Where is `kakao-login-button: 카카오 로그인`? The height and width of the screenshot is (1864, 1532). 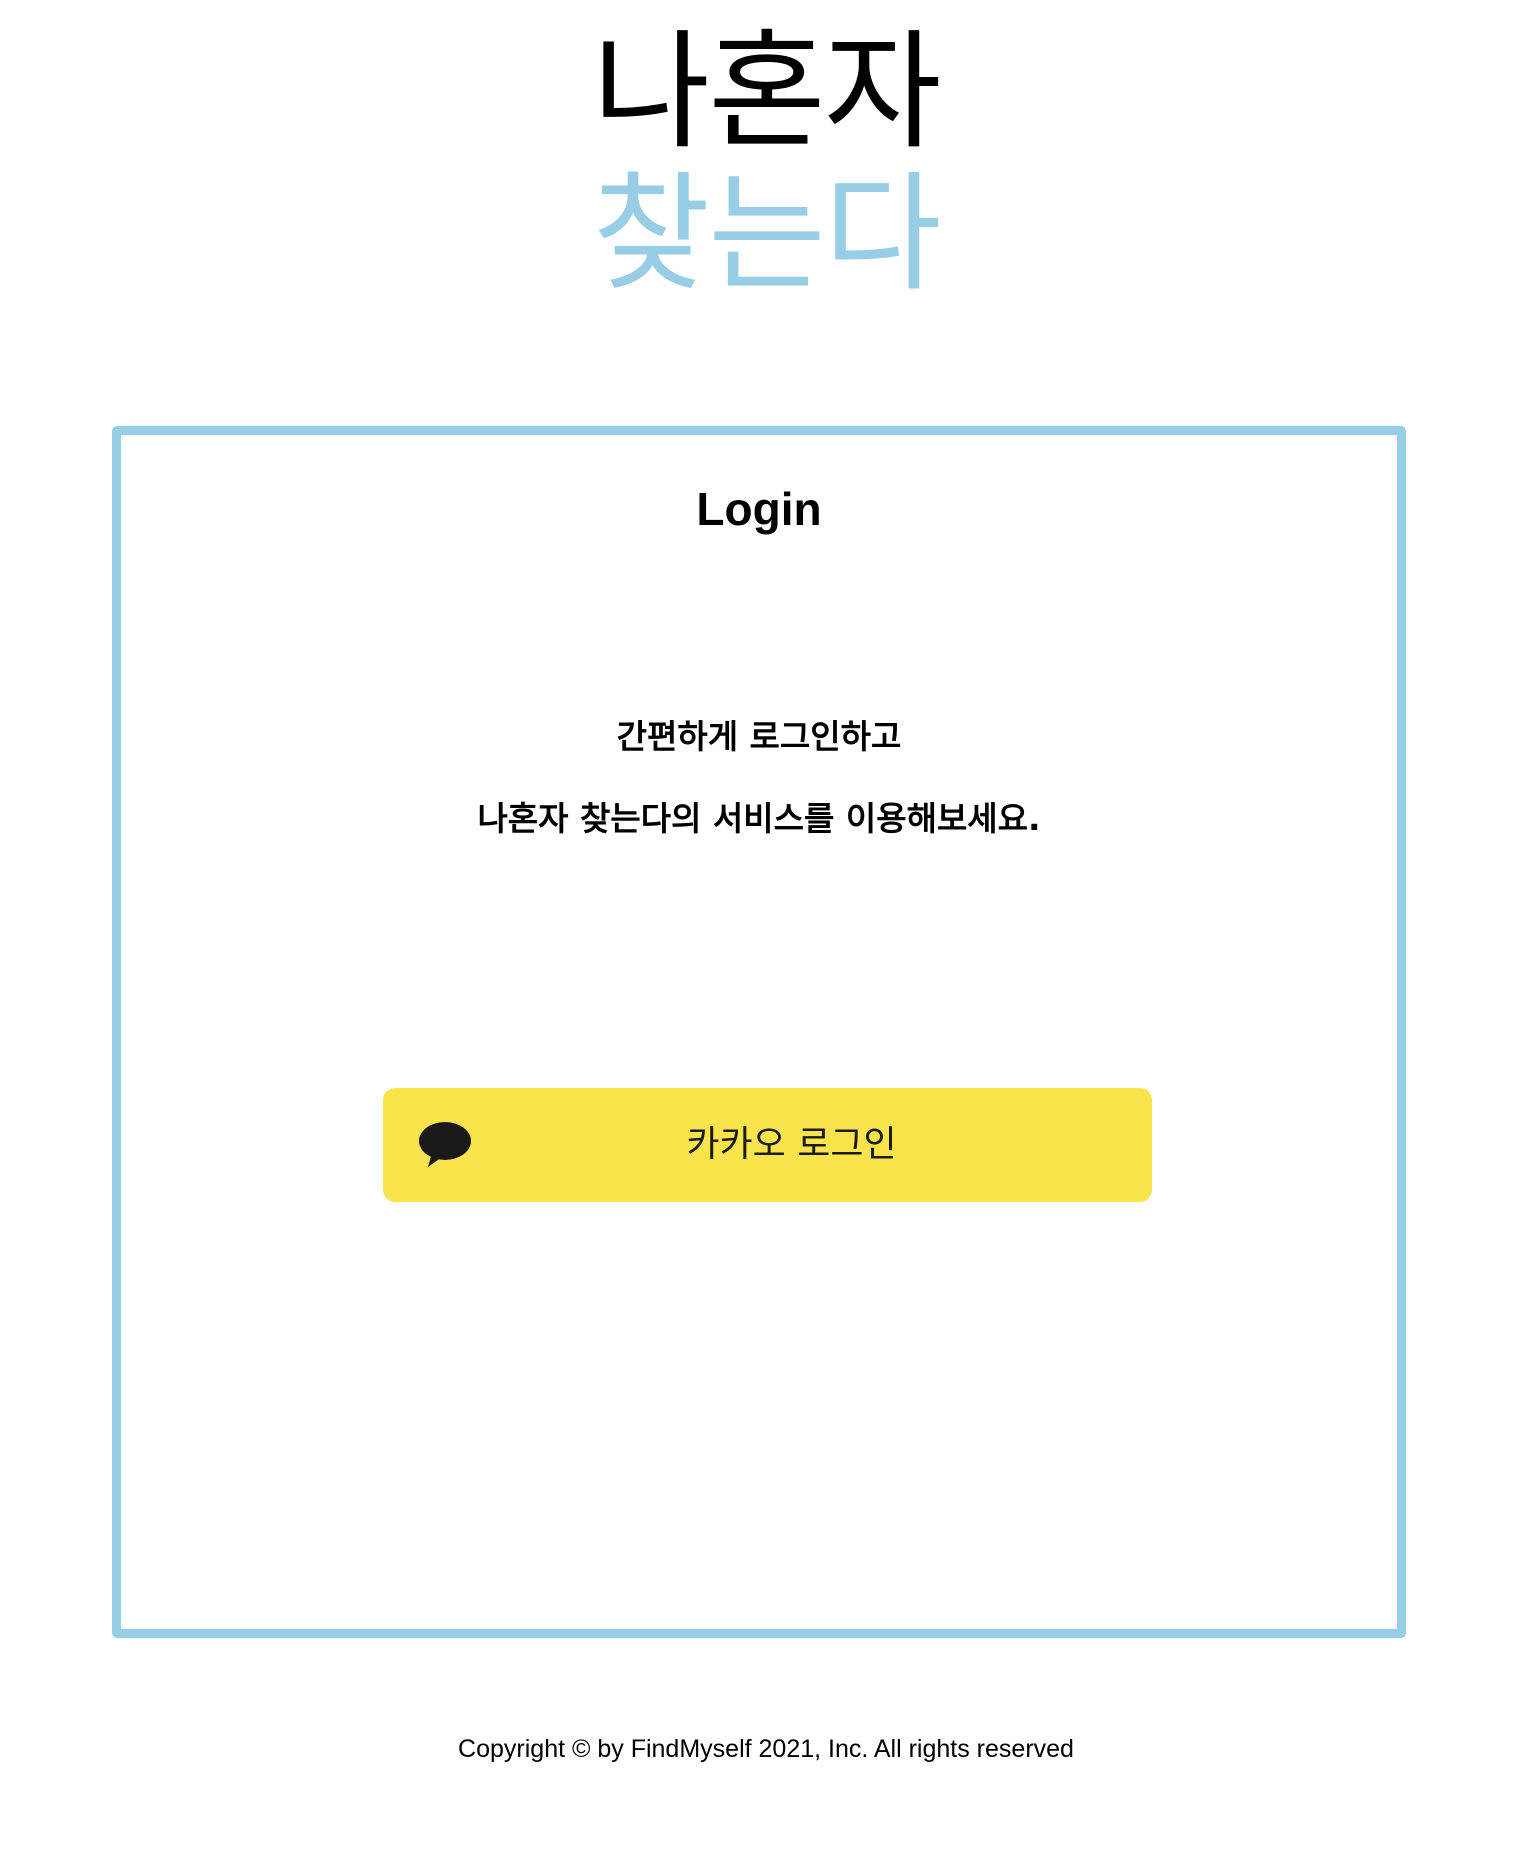 kakao-login-button: 카카오 로그인 is located at coordinates (767, 1145).